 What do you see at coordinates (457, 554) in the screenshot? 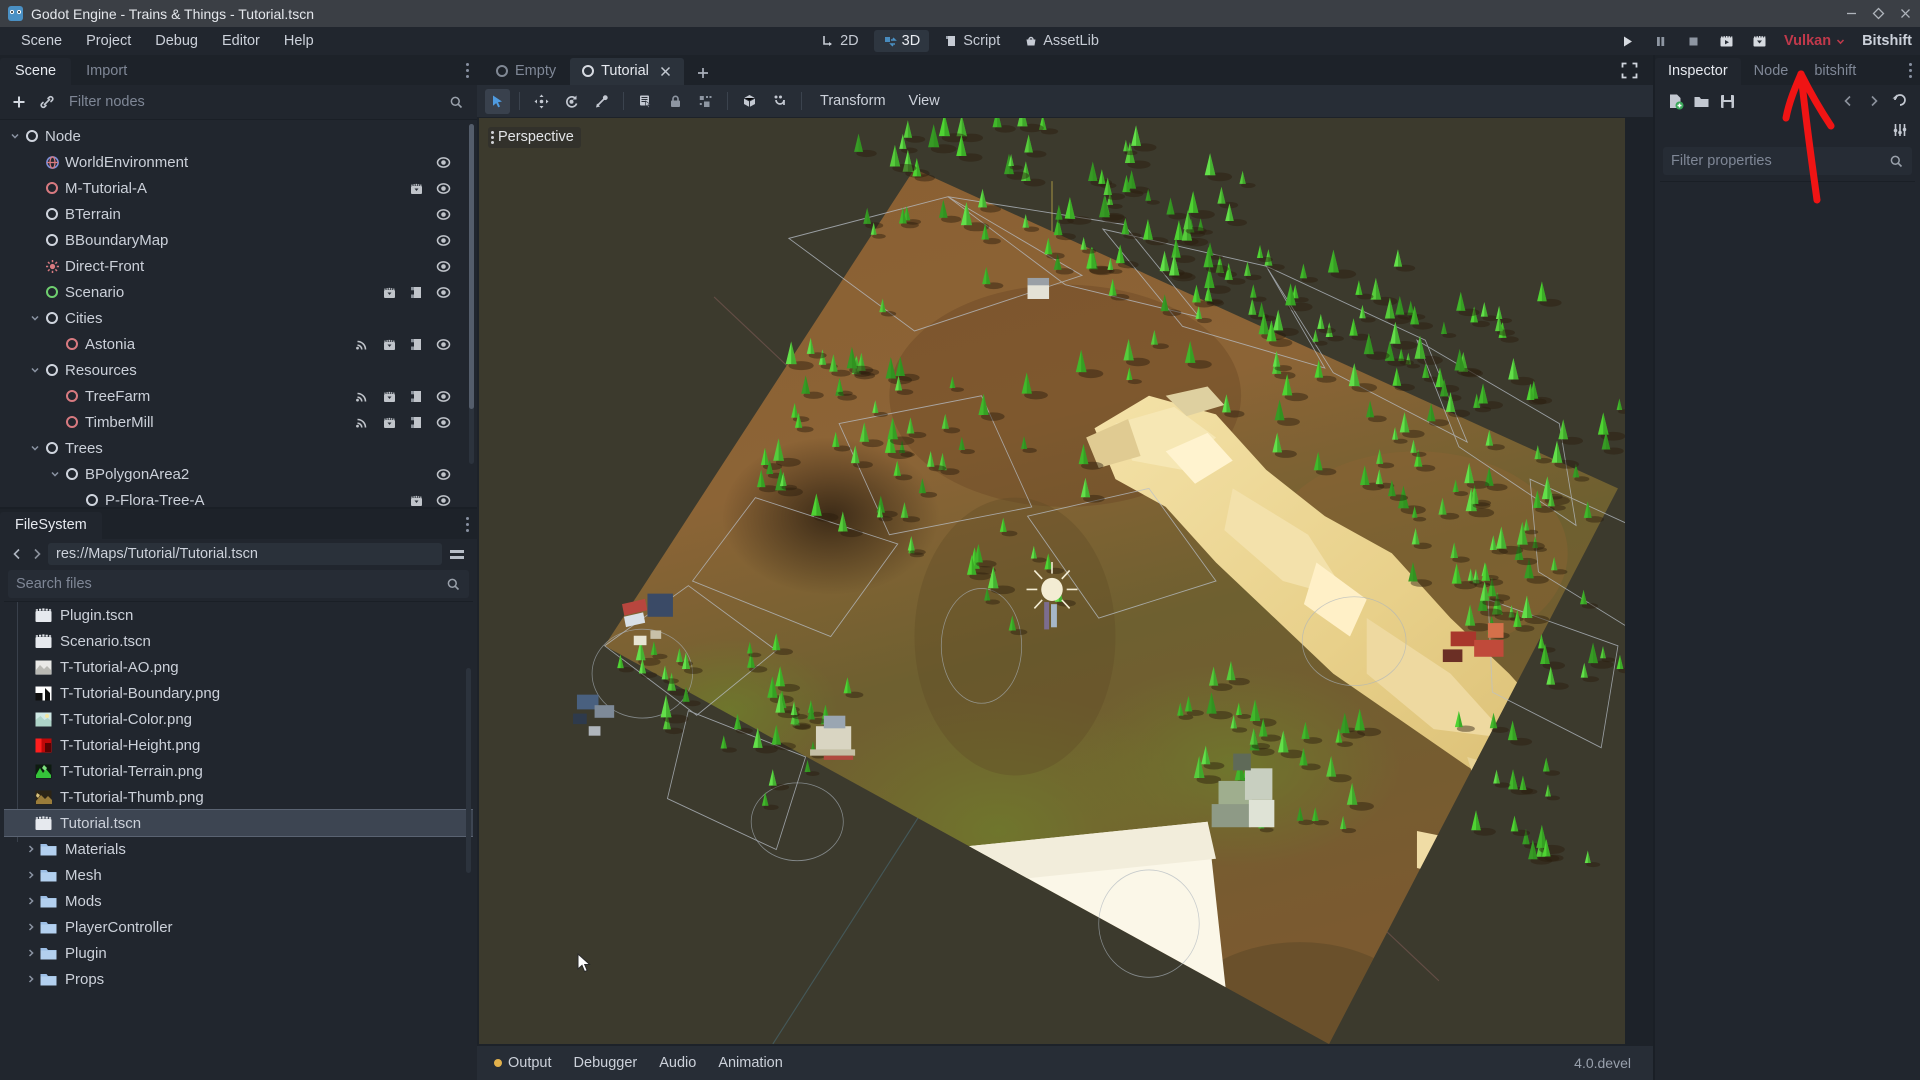
I see `split-mode-icon` at bounding box center [457, 554].